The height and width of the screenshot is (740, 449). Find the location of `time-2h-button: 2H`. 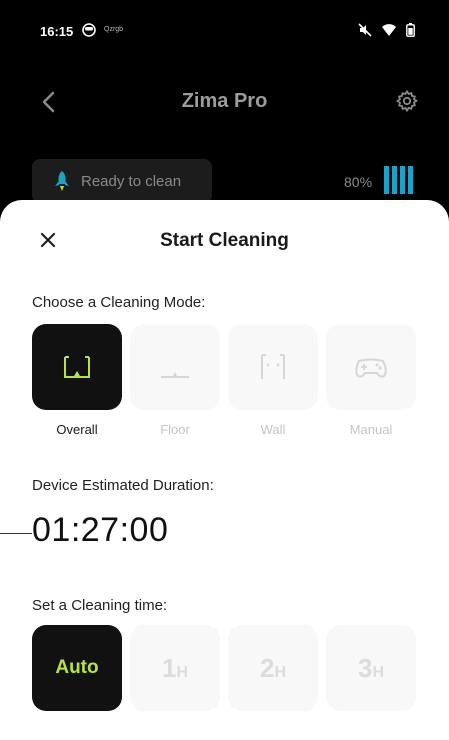

time-2h-button: 2H is located at coordinates (273, 668).